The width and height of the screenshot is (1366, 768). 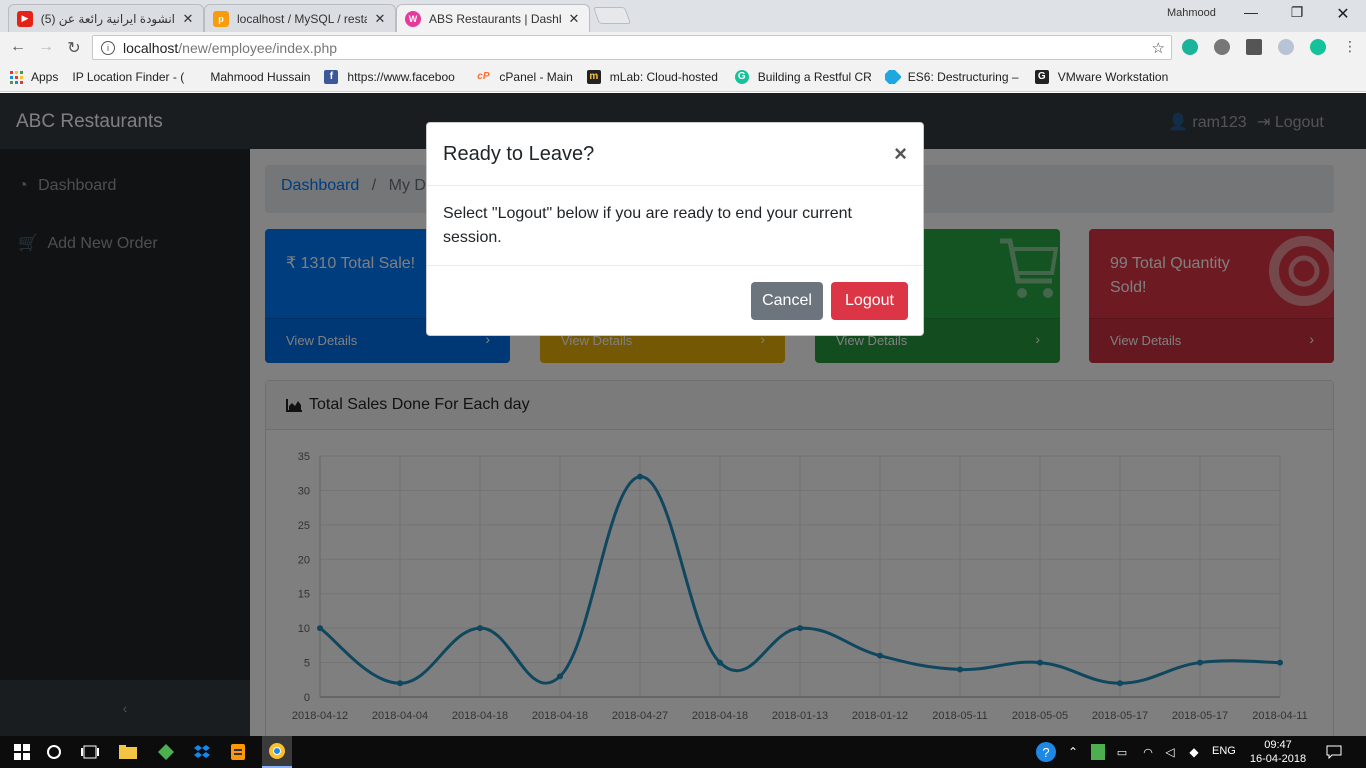 I want to click on tab-title: انشودة ايرانية رائعة عن (5), so click(x=108, y=18).